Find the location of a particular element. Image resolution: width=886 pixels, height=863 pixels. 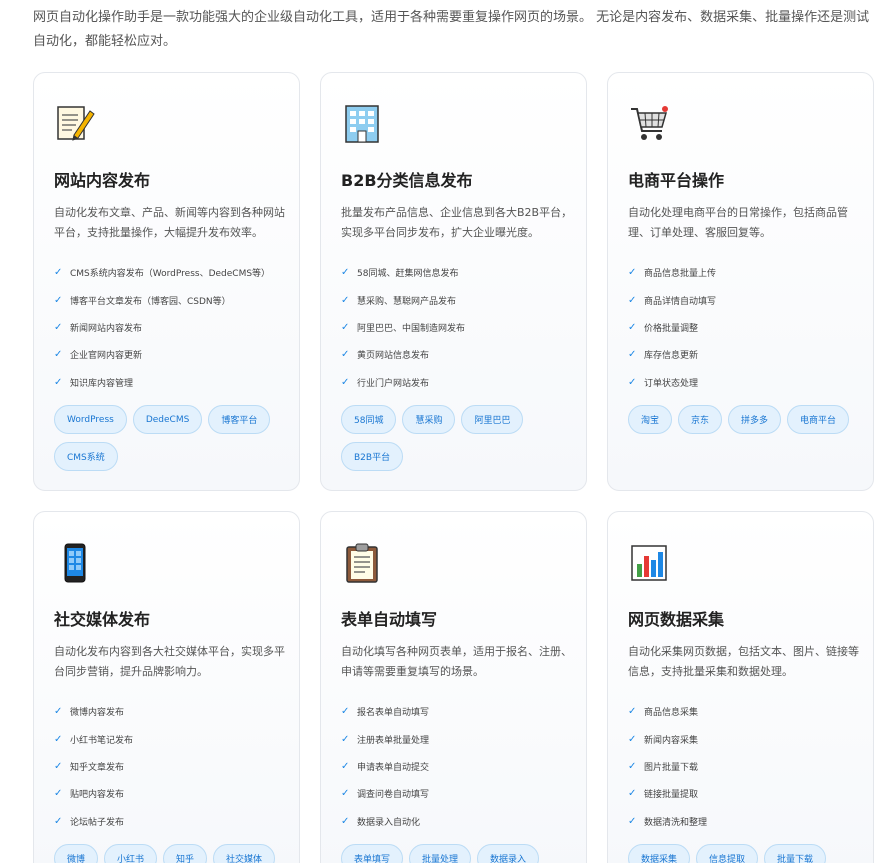

list-item: ✓ 新闻内容采集 is located at coordinates (663, 739).